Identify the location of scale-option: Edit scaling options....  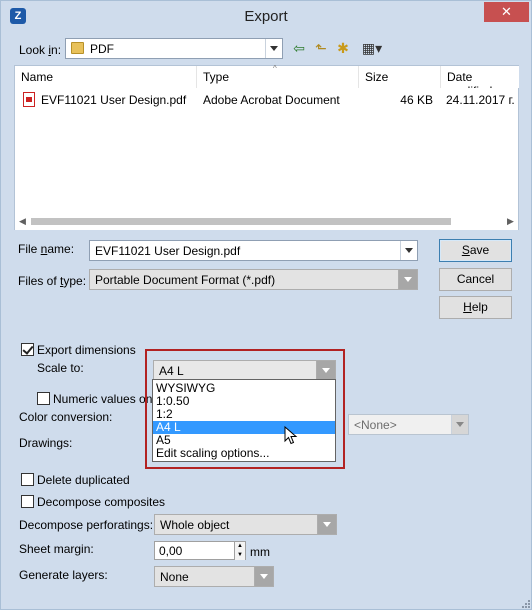
(244, 453).